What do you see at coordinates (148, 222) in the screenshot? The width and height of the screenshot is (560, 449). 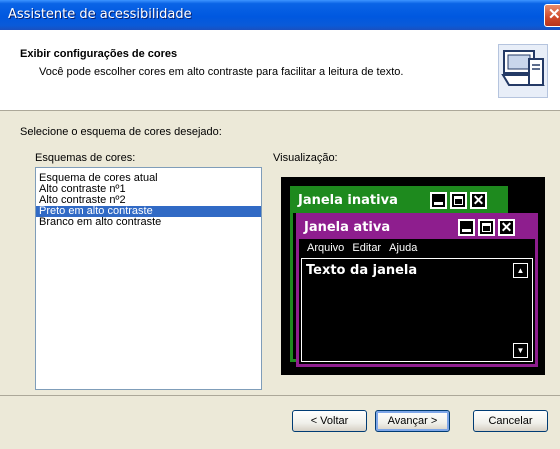 I see `scheme-item-high-contrast-white: Branco em alto contraste` at bounding box center [148, 222].